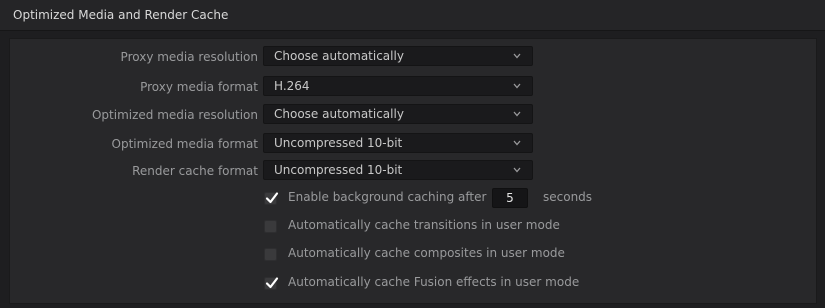 Image resolution: width=825 pixels, height=308 pixels. What do you see at coordinates (387, 197) in the screenshot?
I see `background-caching-label: Enable background caching after` at bounding box center [387, 197].